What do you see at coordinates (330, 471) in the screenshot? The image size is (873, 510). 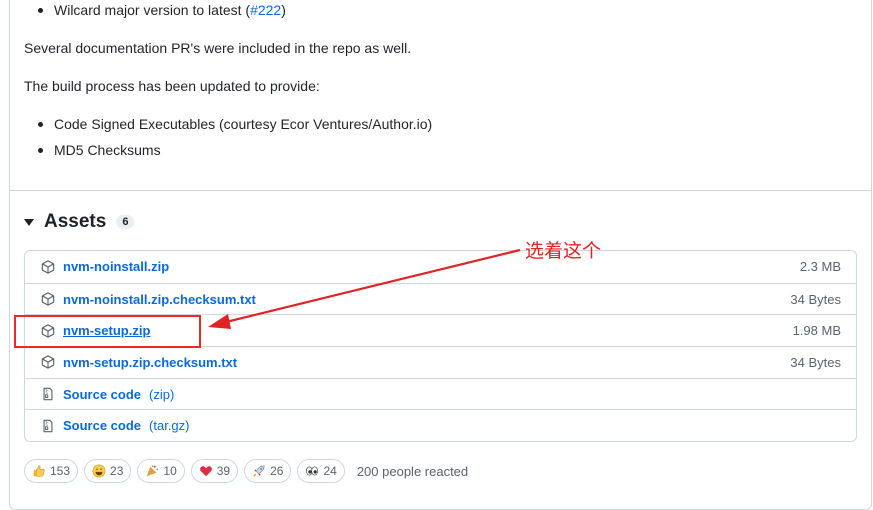 I see `reaction-count: 24` at bounding box center [330, 471].